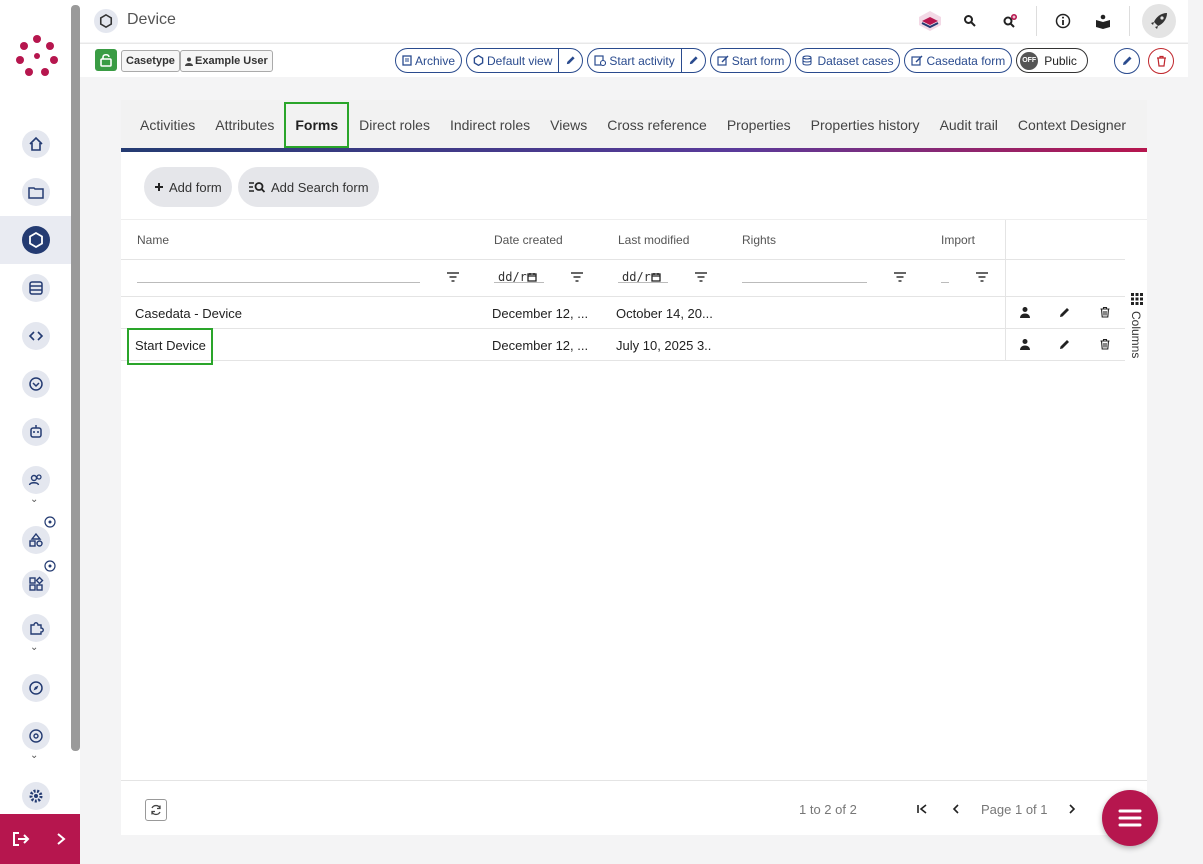 The height and width of the screenshot is (864, 1203). What do you see at coordinates (758, 60) in the screenshot?
I see `start-form-label: Start form` at bounding box center [758, 60].